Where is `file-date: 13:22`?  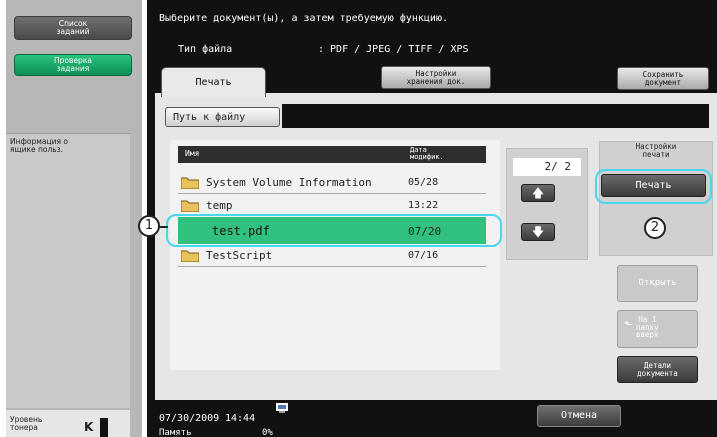 file-date: 13:22 is located at coordinates (423, 205).